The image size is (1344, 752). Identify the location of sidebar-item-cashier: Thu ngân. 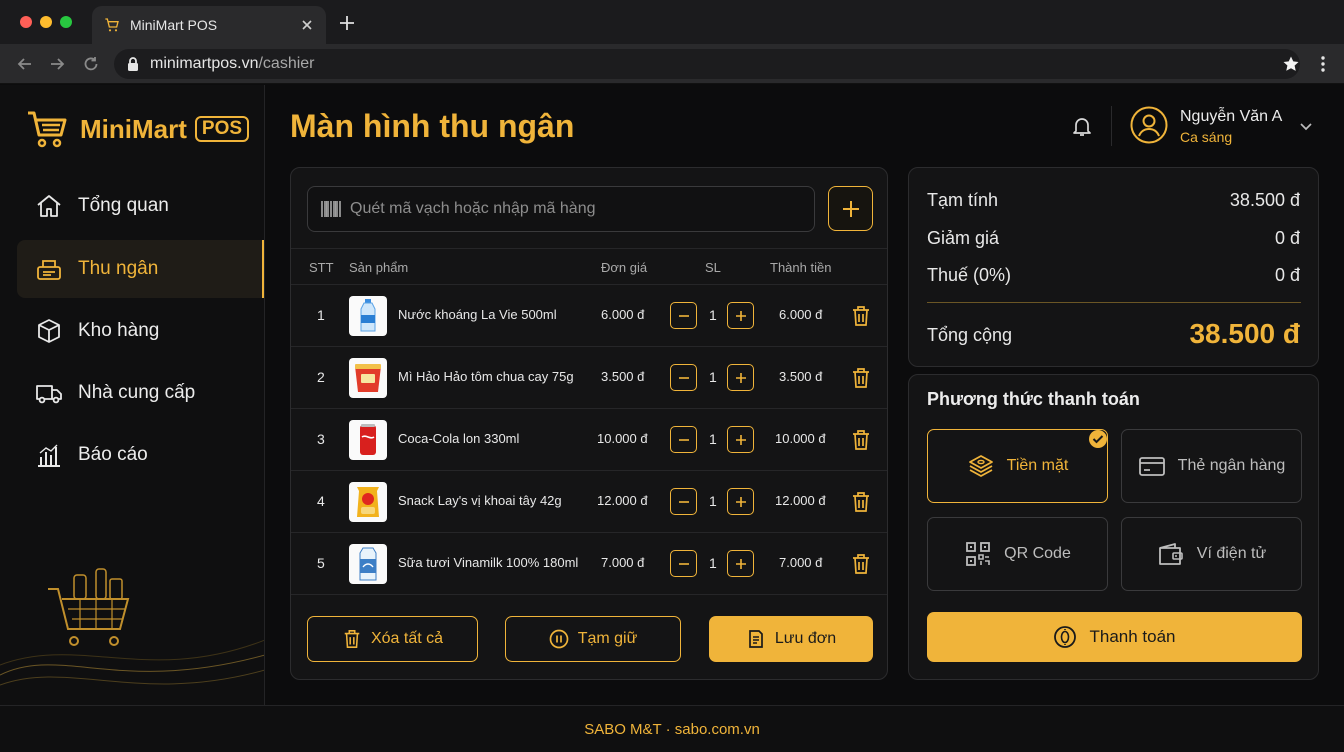
(140, 269).